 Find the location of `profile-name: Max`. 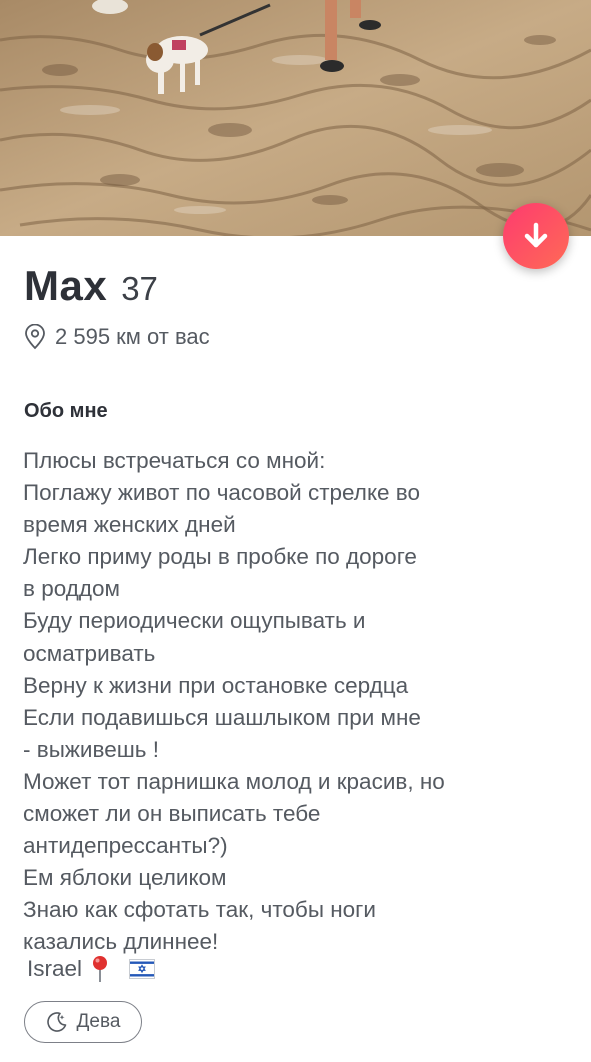

profile-name: Max is located at coordinates (66, 285).